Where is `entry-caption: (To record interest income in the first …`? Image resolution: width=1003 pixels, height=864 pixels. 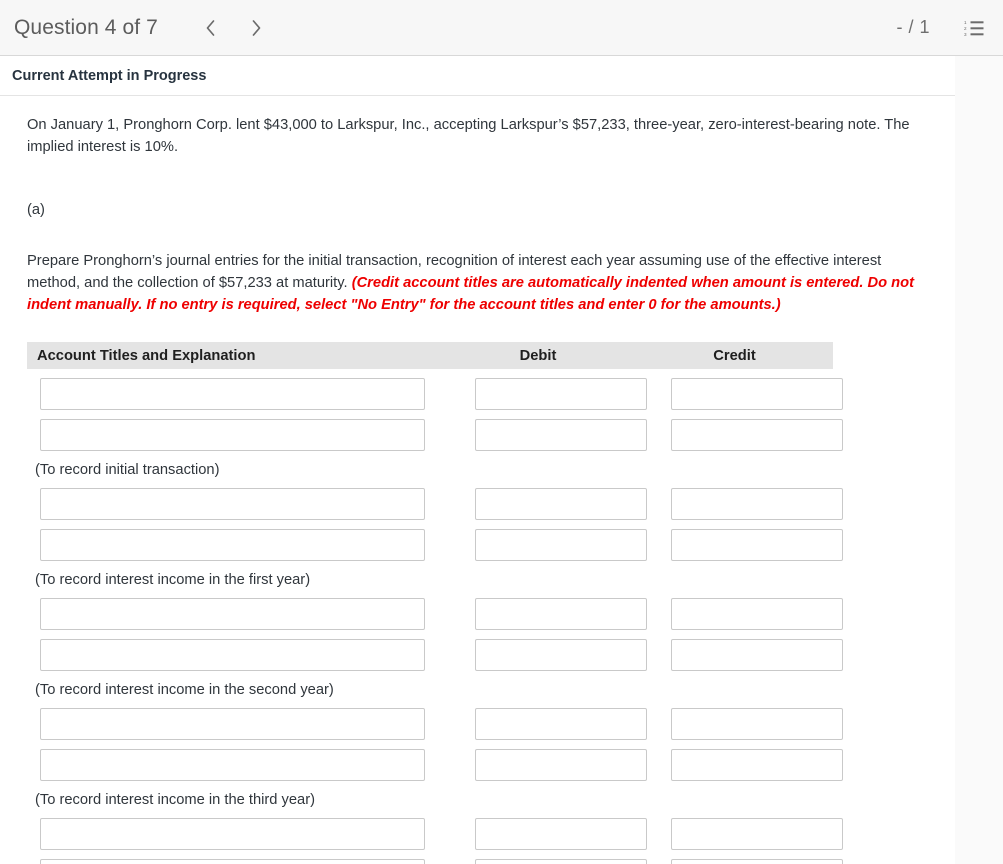 entry-caption: (To record interest income in the first … is located at coordinates (173, 580).